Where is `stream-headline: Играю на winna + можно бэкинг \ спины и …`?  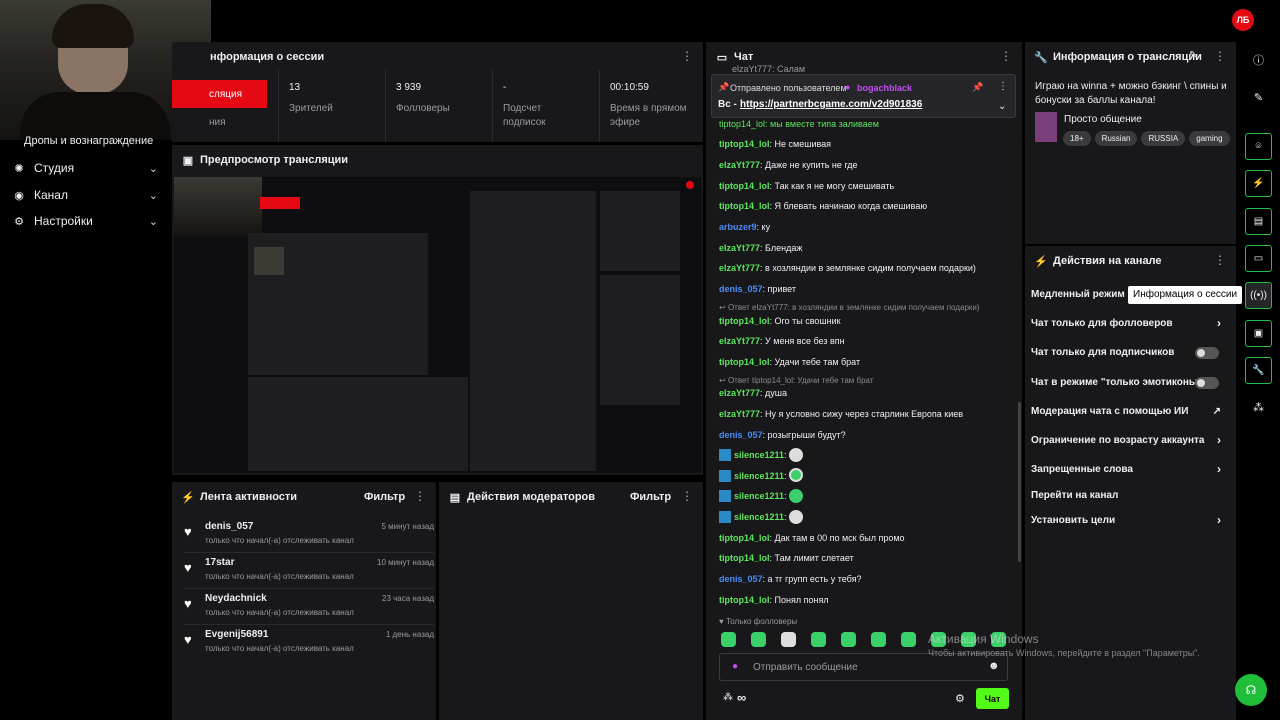
stream-headline: Играю на winna + можно бэкинг \ спины и … is located at coordinates (1131, 93).